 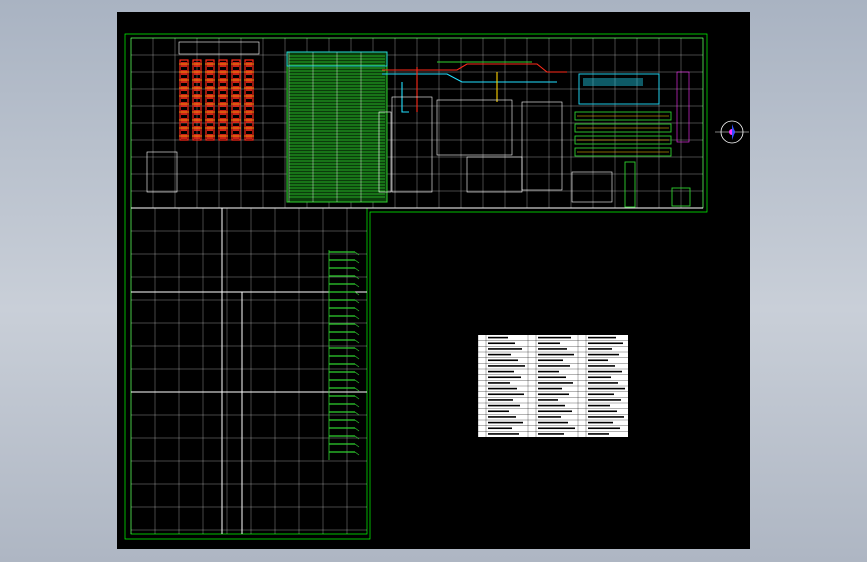 What do you see at coordinates (552, 386) in the screenshot?
I see `legend-table` at bounding box center [552, 386].